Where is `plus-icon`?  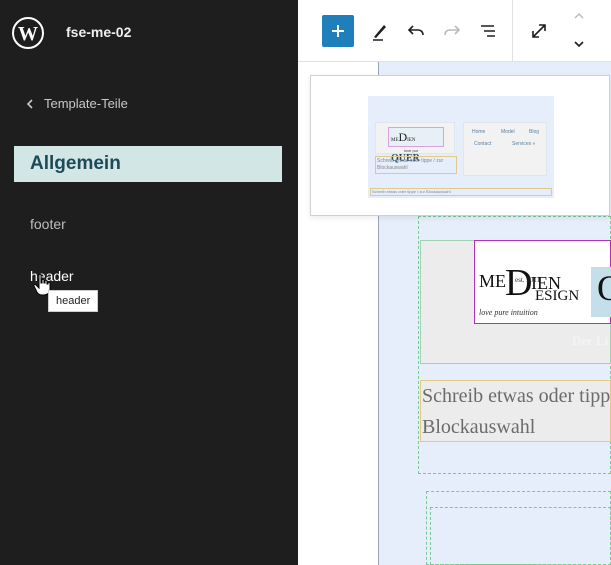
plus-icon is located at coordinates (338, 31).